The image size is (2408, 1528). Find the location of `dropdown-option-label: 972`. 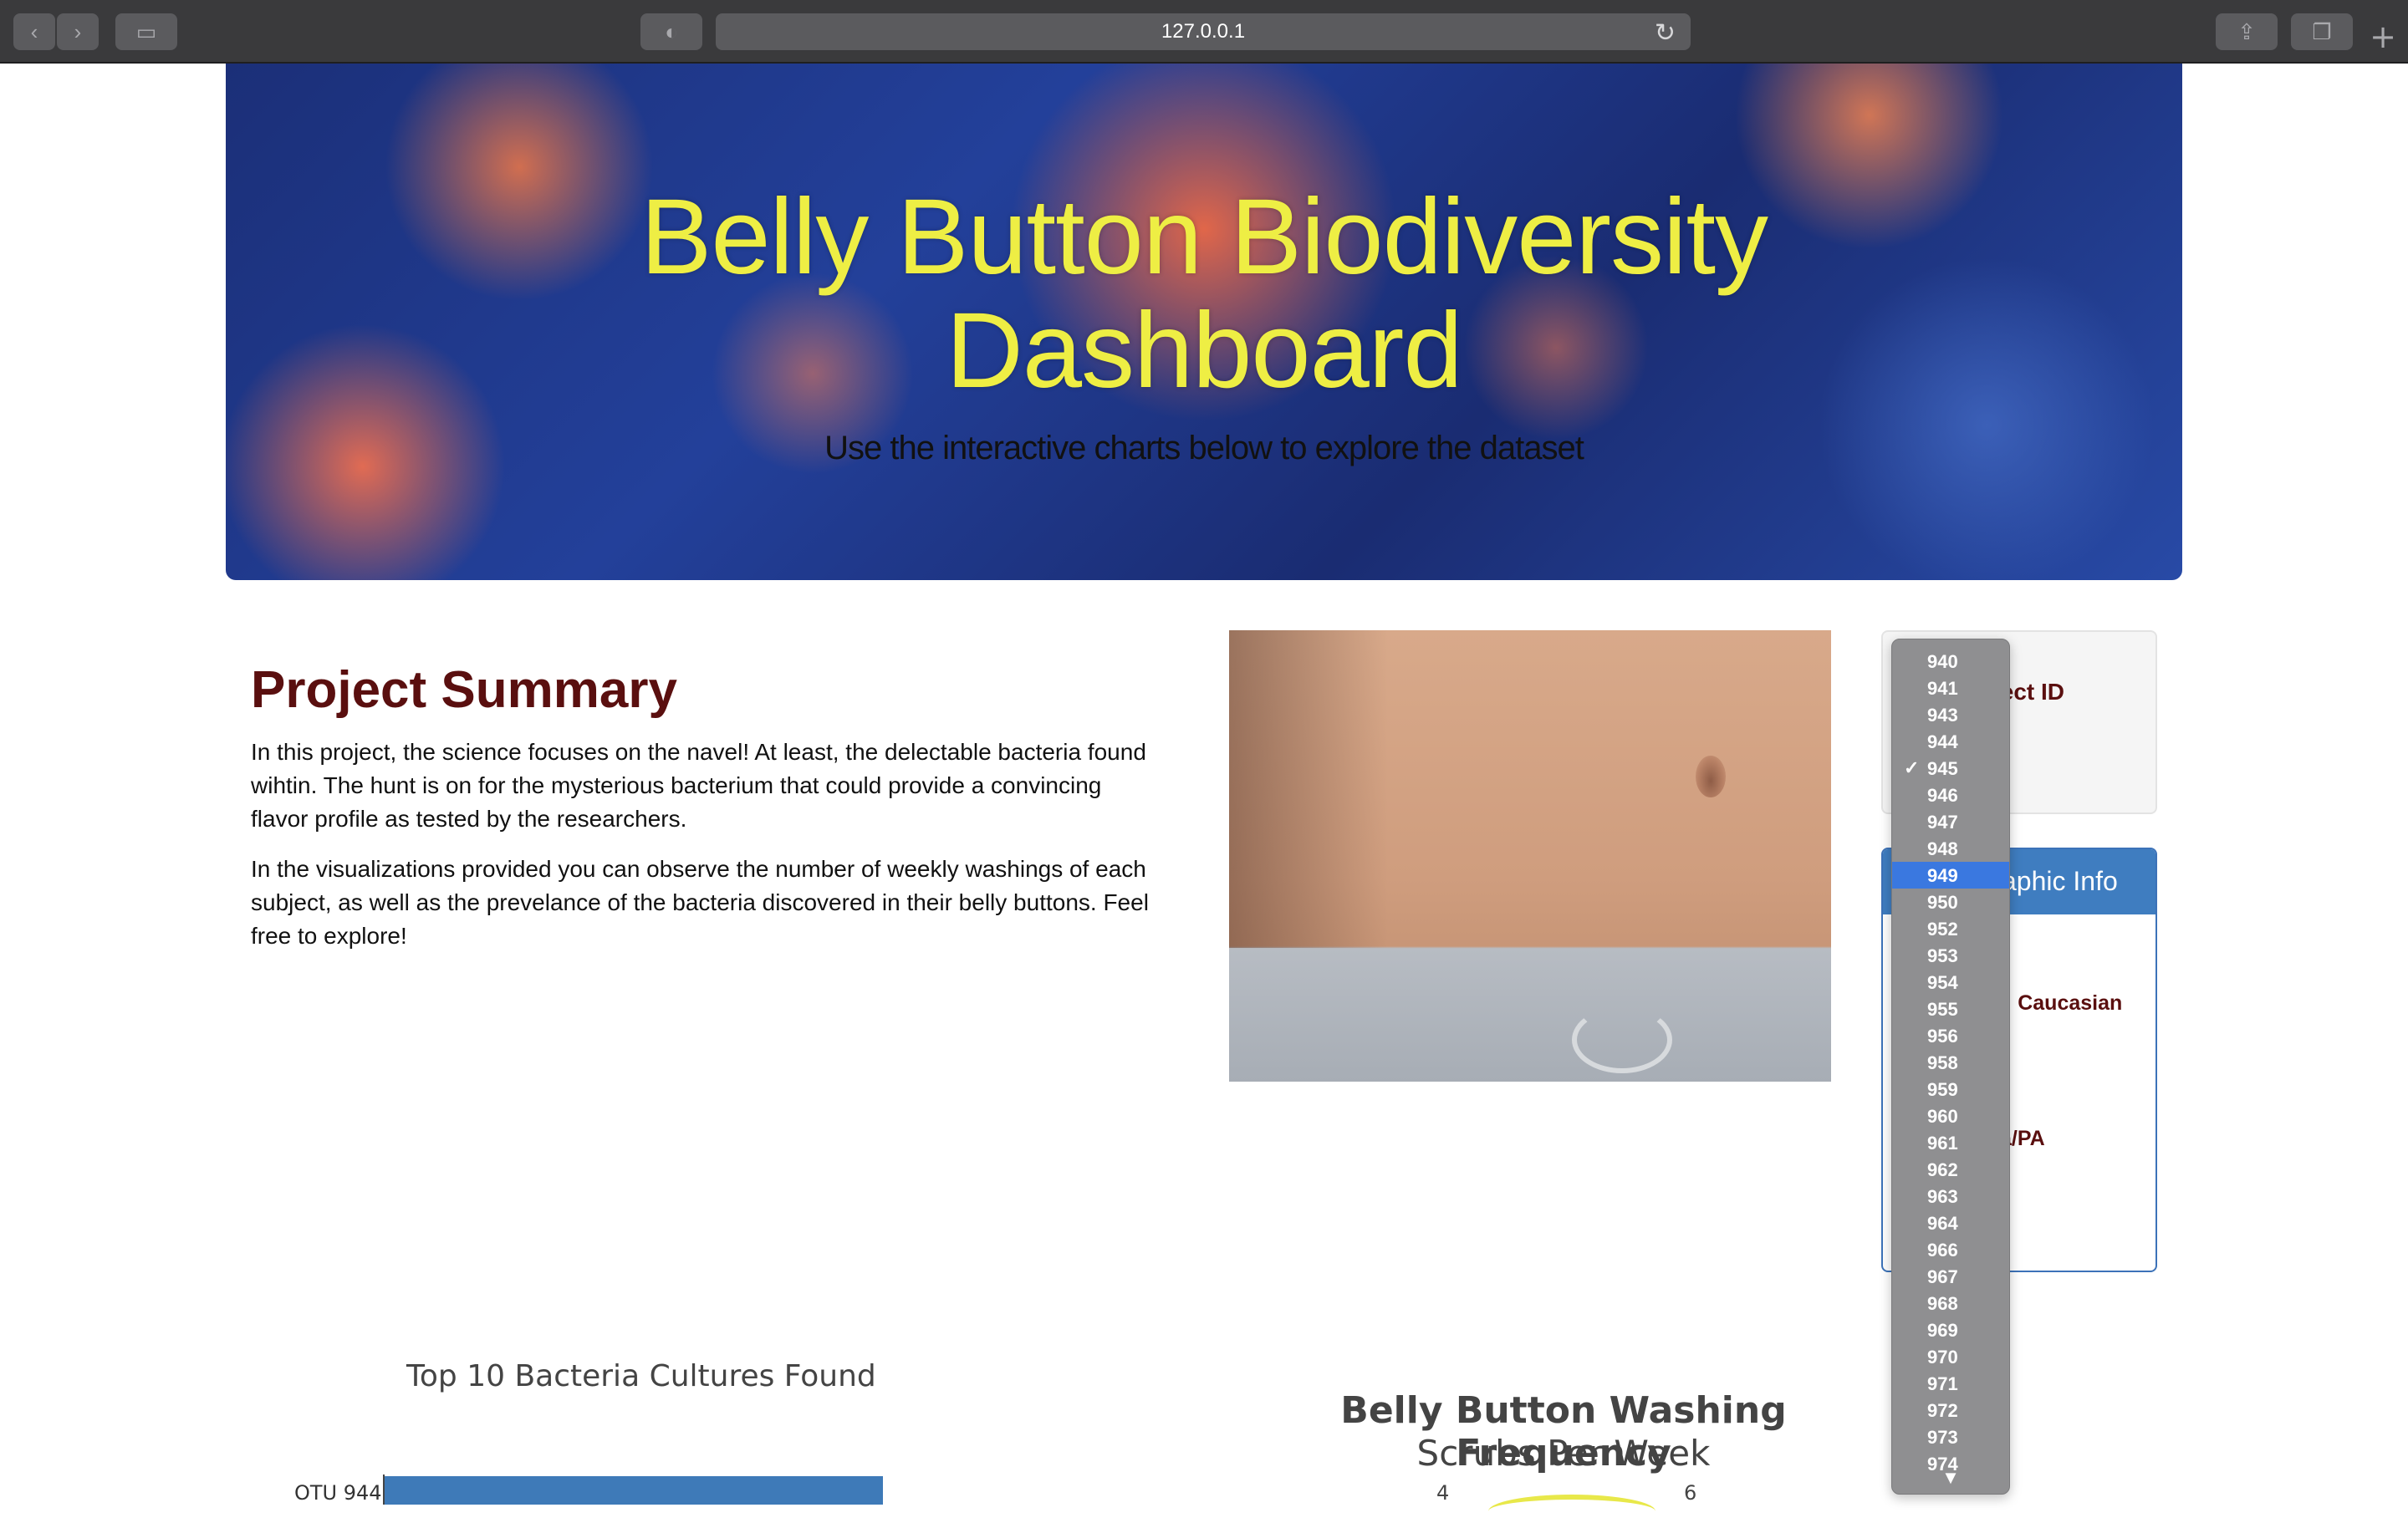

dropdown-option-label: 972 is located at coordinates (1943, 1411).